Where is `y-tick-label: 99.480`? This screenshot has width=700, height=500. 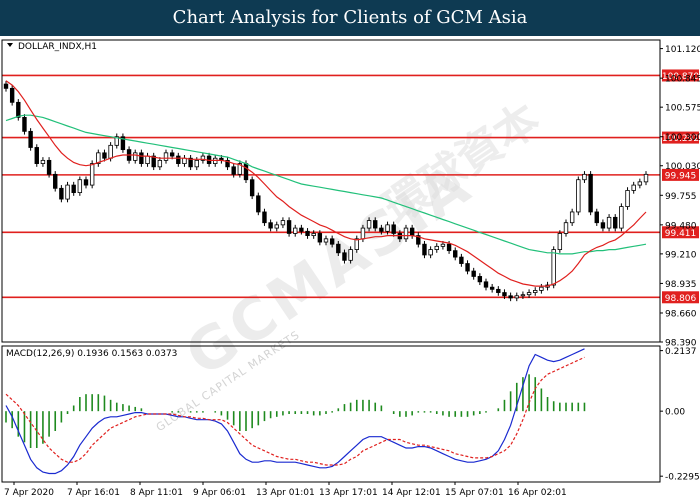
y-tick-label: 99.480 is located at coordinates (681, 226).